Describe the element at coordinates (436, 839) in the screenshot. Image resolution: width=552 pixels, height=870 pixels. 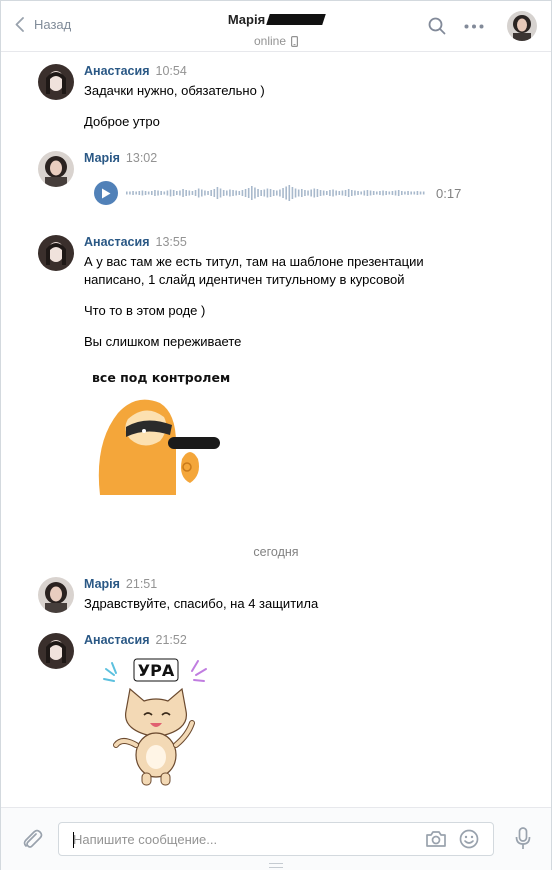
I see `camera-icon` at that location.